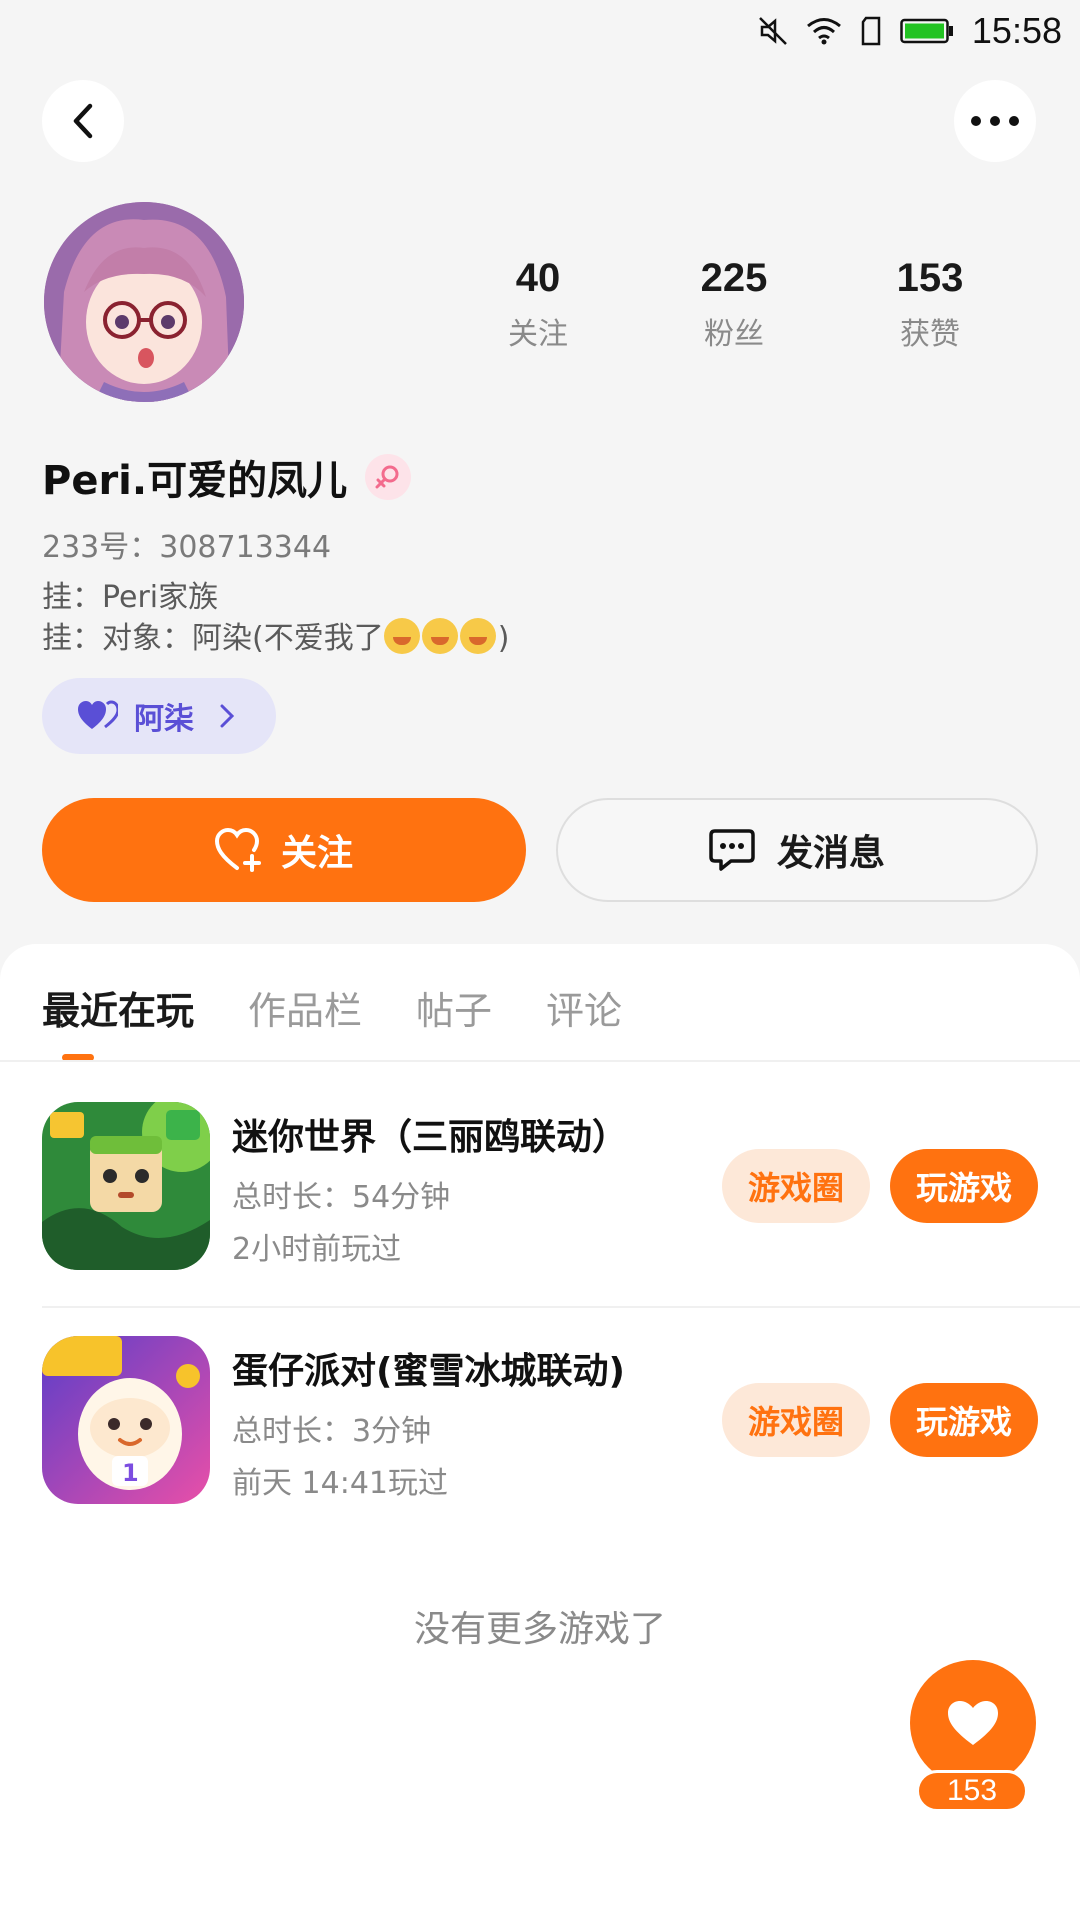 Image resolution: width=1080 pixels, height=1920 pixels. I want to click on nickname-row: Peri.可爱的凤儿, so click(227, 477).